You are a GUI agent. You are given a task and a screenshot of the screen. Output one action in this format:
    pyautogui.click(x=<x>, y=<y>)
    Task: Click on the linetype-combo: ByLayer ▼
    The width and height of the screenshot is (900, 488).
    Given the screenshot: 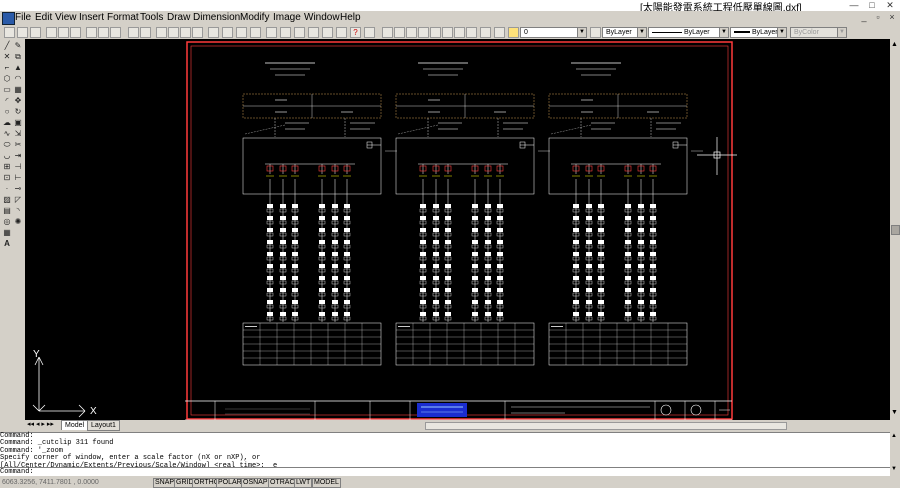 What is the action you would take?
    pyautogui.click(x=688, y=32)
    